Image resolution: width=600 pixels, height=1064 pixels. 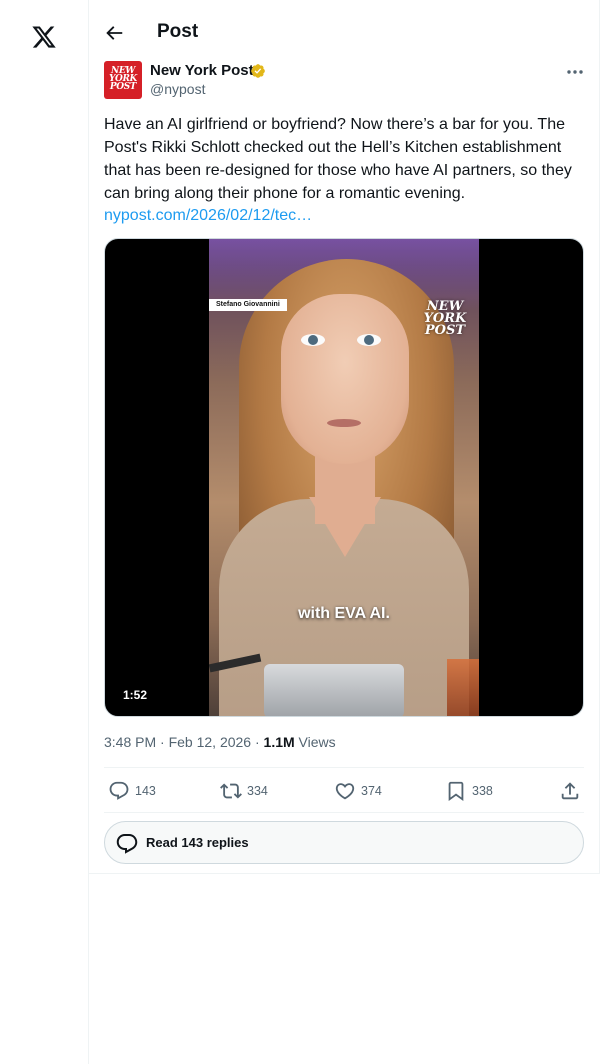 What do you see at coordinates (44, 37) in the screenshot?
I see `x-logo-icon` at bounding box center [44, 37].